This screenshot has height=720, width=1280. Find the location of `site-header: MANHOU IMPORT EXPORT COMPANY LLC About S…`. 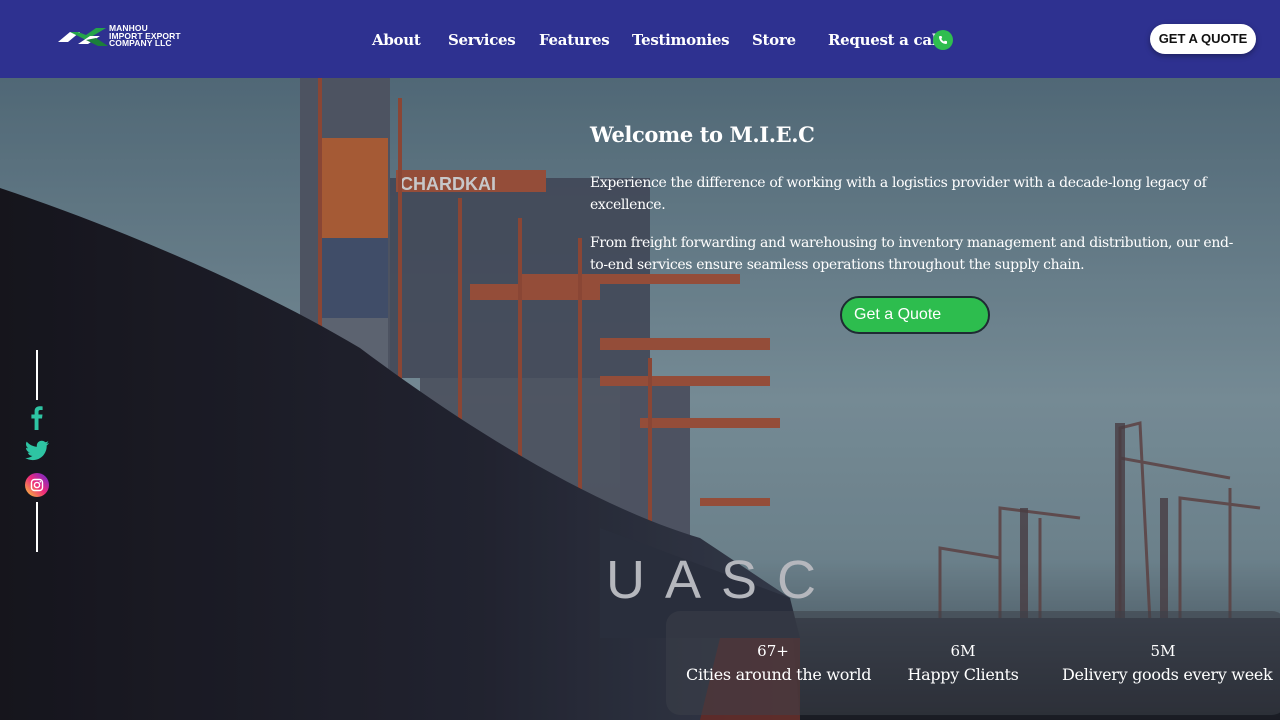

site-header: MANHOU IMPORT EXPORT COMPANY LLC About S… is located at coordinates (640, 39).